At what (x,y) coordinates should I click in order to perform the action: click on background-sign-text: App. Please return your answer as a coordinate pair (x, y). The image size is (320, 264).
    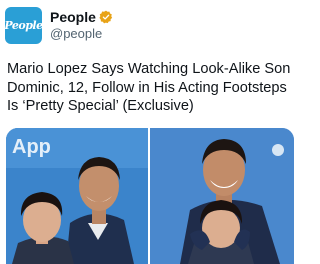
    Looking at the image, I should click on (31, 147).